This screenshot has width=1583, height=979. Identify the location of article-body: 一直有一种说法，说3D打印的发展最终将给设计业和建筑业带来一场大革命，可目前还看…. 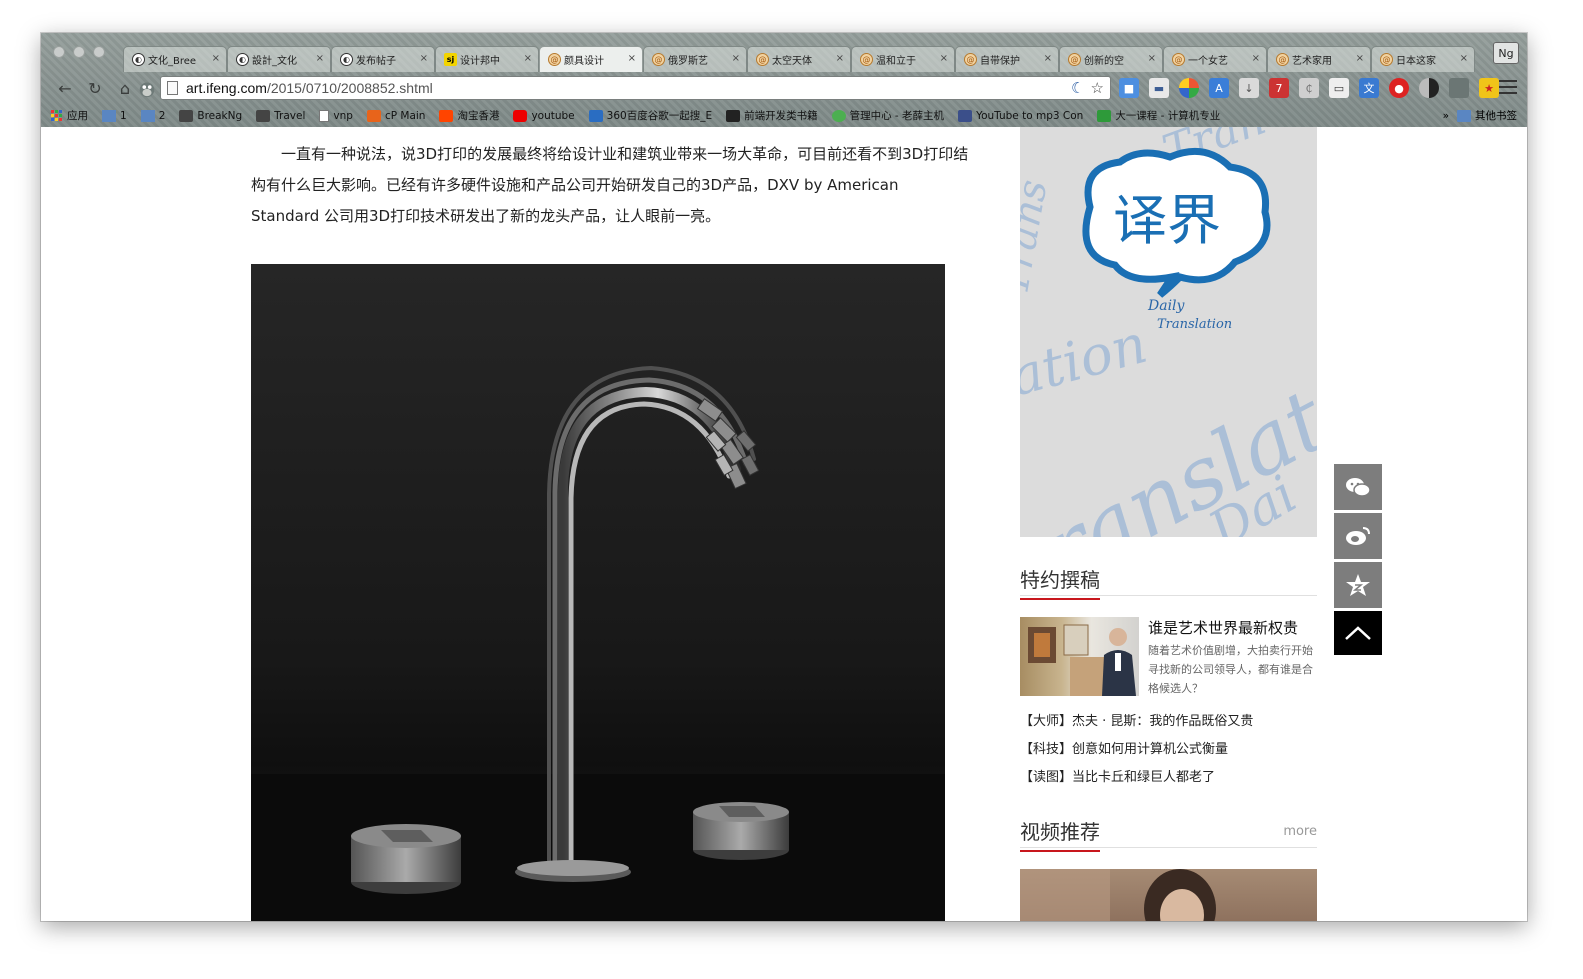
(611, 185).